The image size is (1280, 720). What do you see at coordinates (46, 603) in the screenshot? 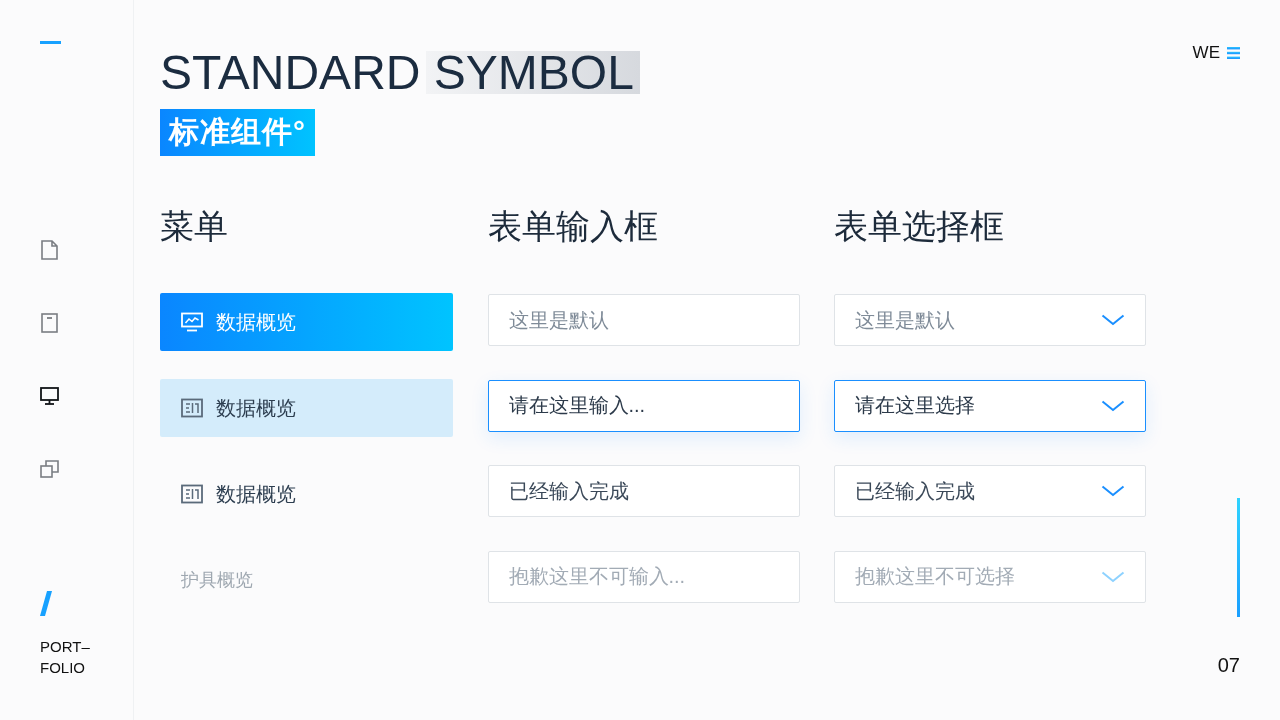
I see `slash-mark-icon` at bounding box center [46, 603].